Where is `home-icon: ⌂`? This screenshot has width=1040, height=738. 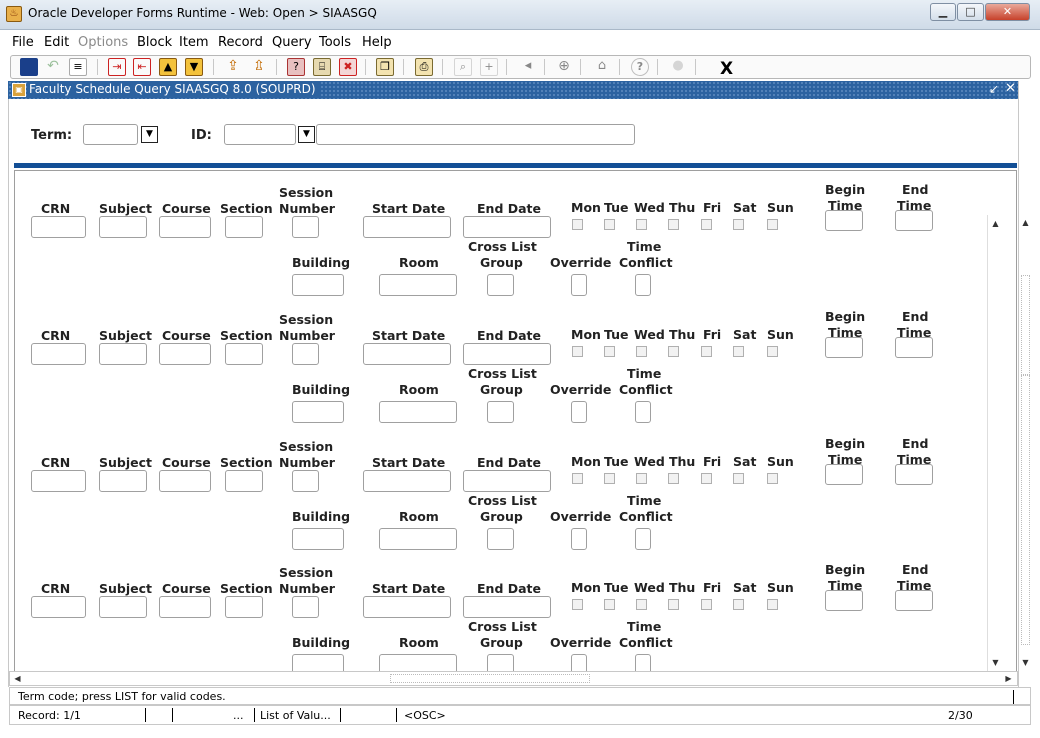
home-icon: ⌂ is located at coordinates (602, 67).